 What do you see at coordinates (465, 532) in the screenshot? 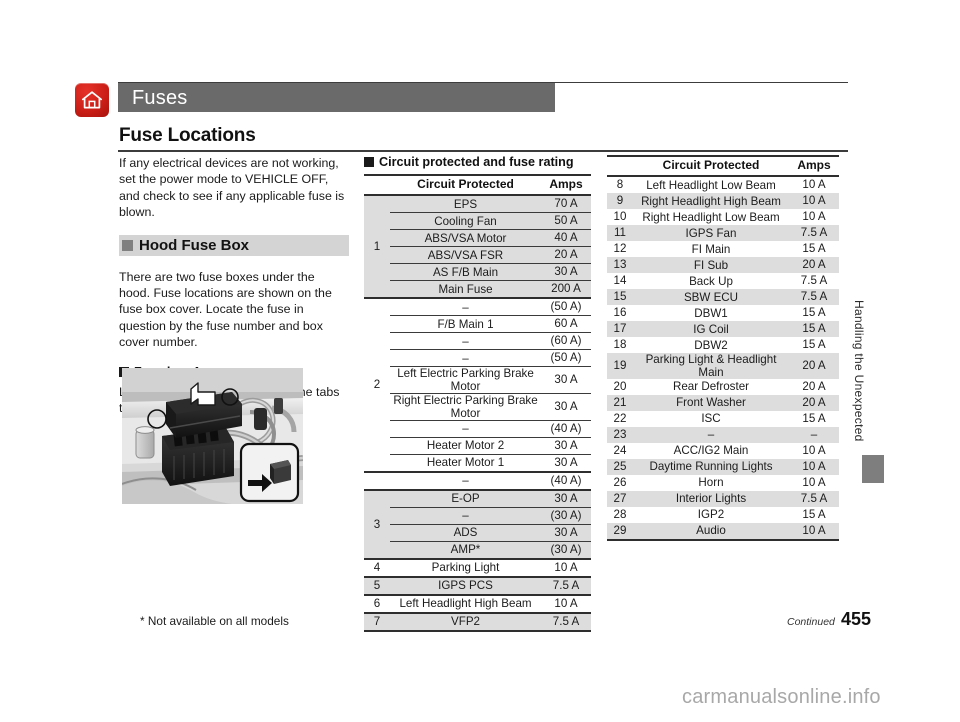
I see `circuit-protected-cell: ADS` at bounding box center [465, 532].